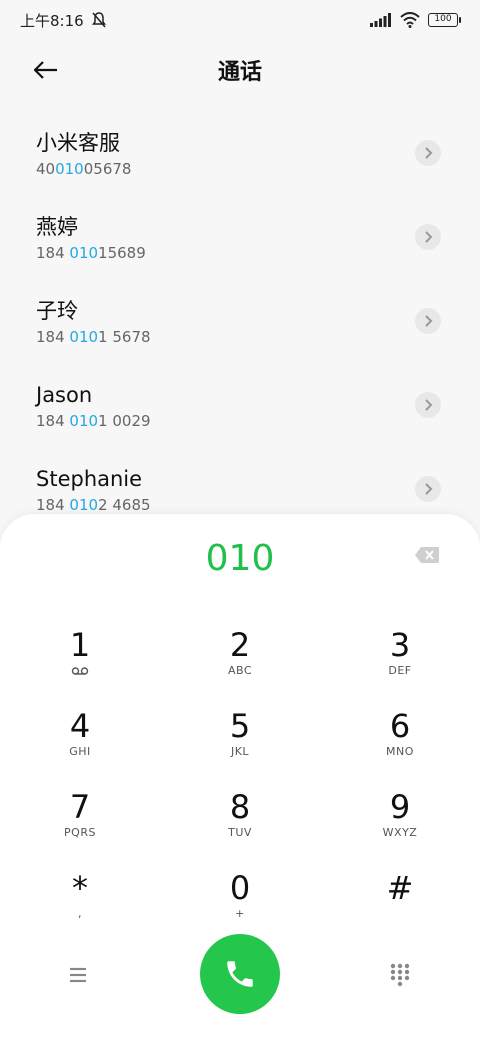 Image resolution: width=480 pixels, height=1040 pixels. What do you see at coordinates (57, 311) in the screenshot?
I see `contact-name: 子玲` at bounding box center [57, 311].